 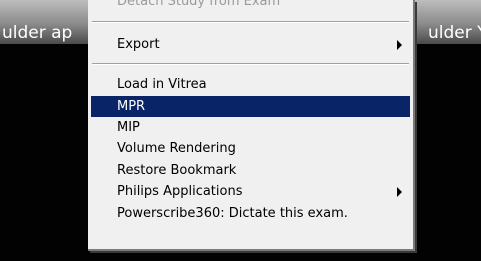 I want to click on menu-item-load-in-vitrea: Load in Vitrea, so click(x=250, y=84).